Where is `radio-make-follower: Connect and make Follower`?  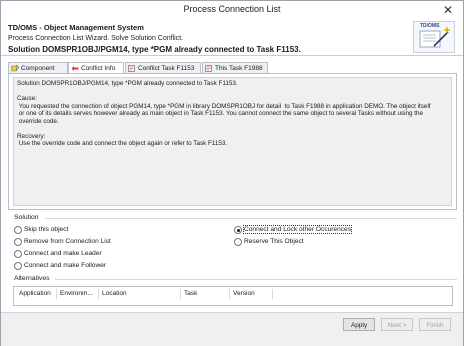 radio-make-follower: Connect and make Follower is located at coordinates (60, 265).